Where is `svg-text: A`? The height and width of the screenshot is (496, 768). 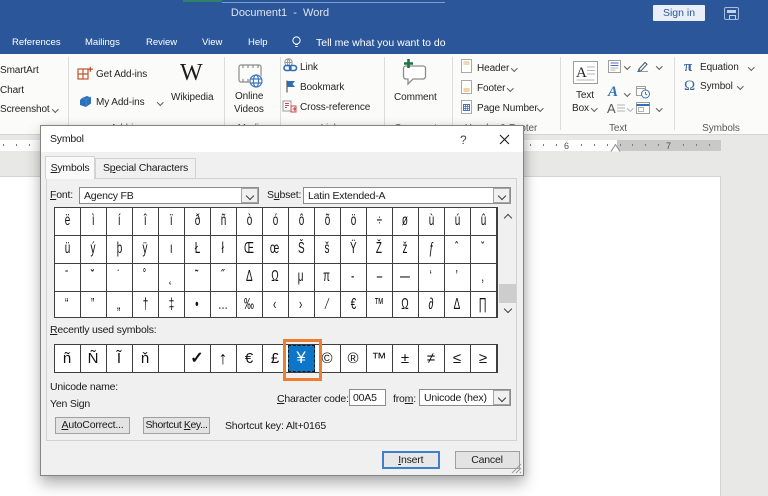 svg-text: A is located at coordinates (581, 73).